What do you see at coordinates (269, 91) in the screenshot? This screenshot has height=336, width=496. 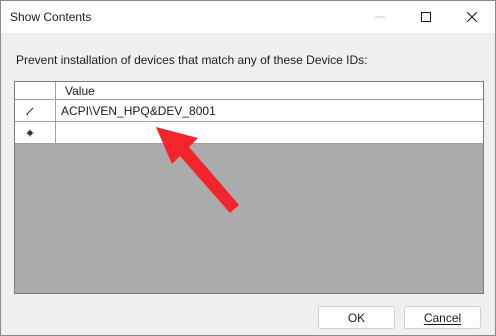 I see `column-header-value: Value` at bounding box center [269, 91].